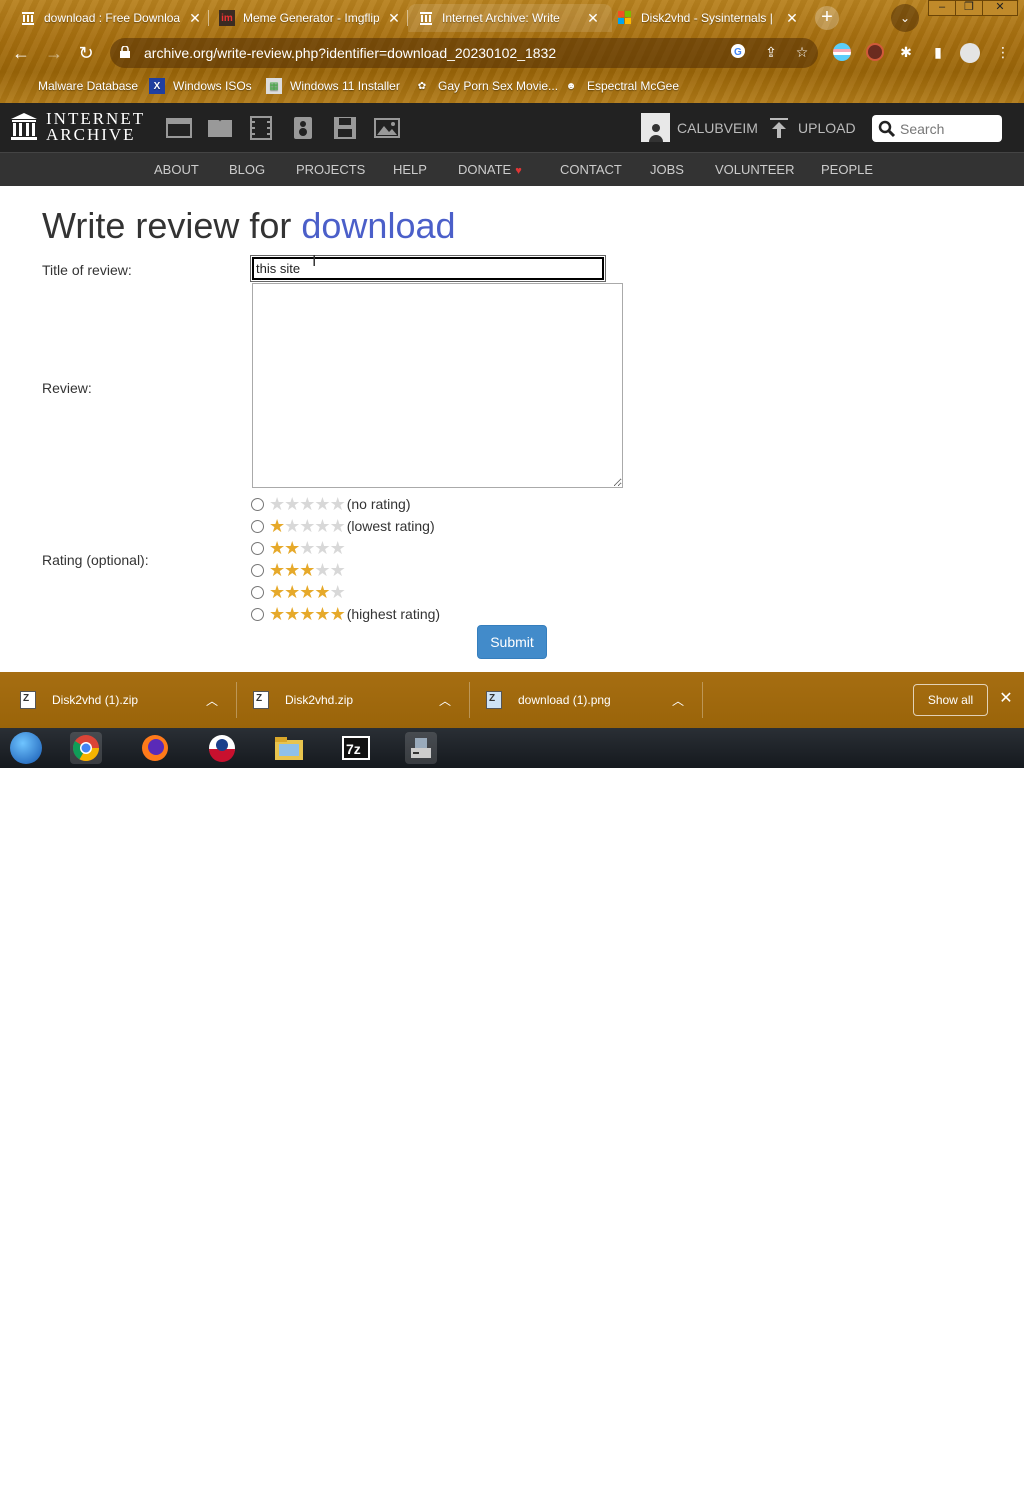  Describe the element at coordinates (887, 129) in the screenshot. I see `search-icon` at that location.